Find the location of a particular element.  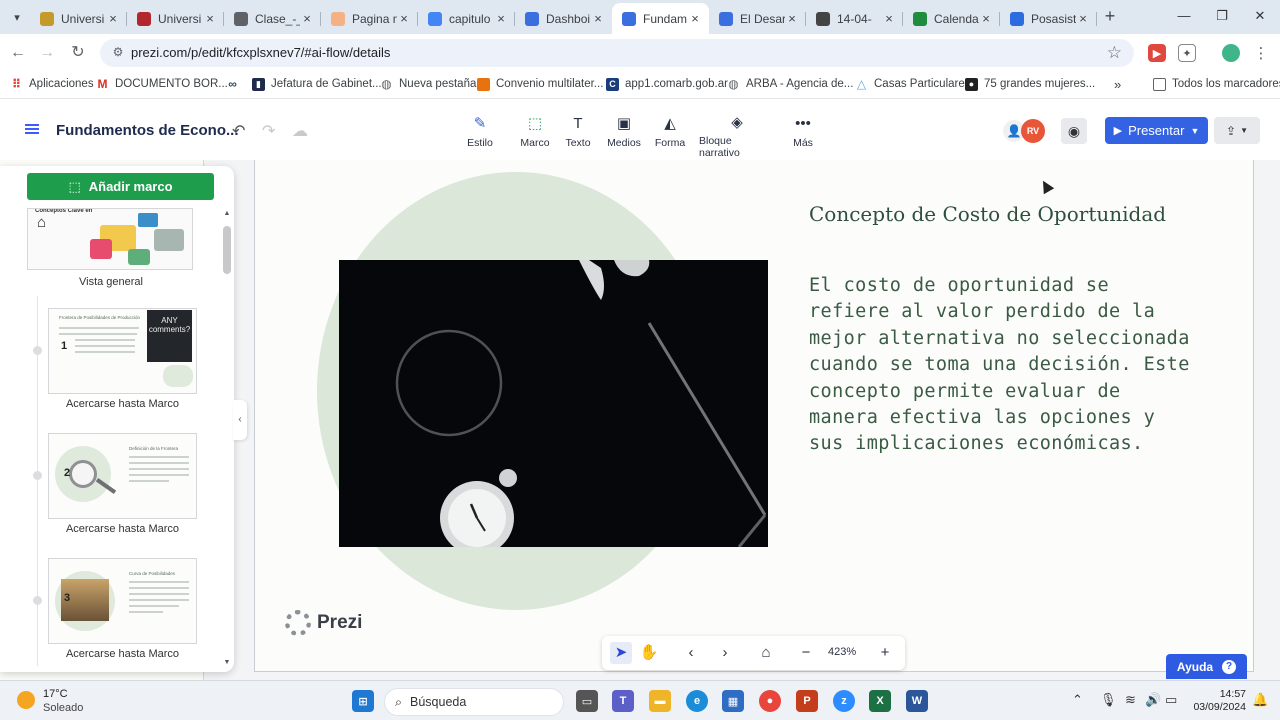

teams-icon: T is located at coordinates (623, 701).